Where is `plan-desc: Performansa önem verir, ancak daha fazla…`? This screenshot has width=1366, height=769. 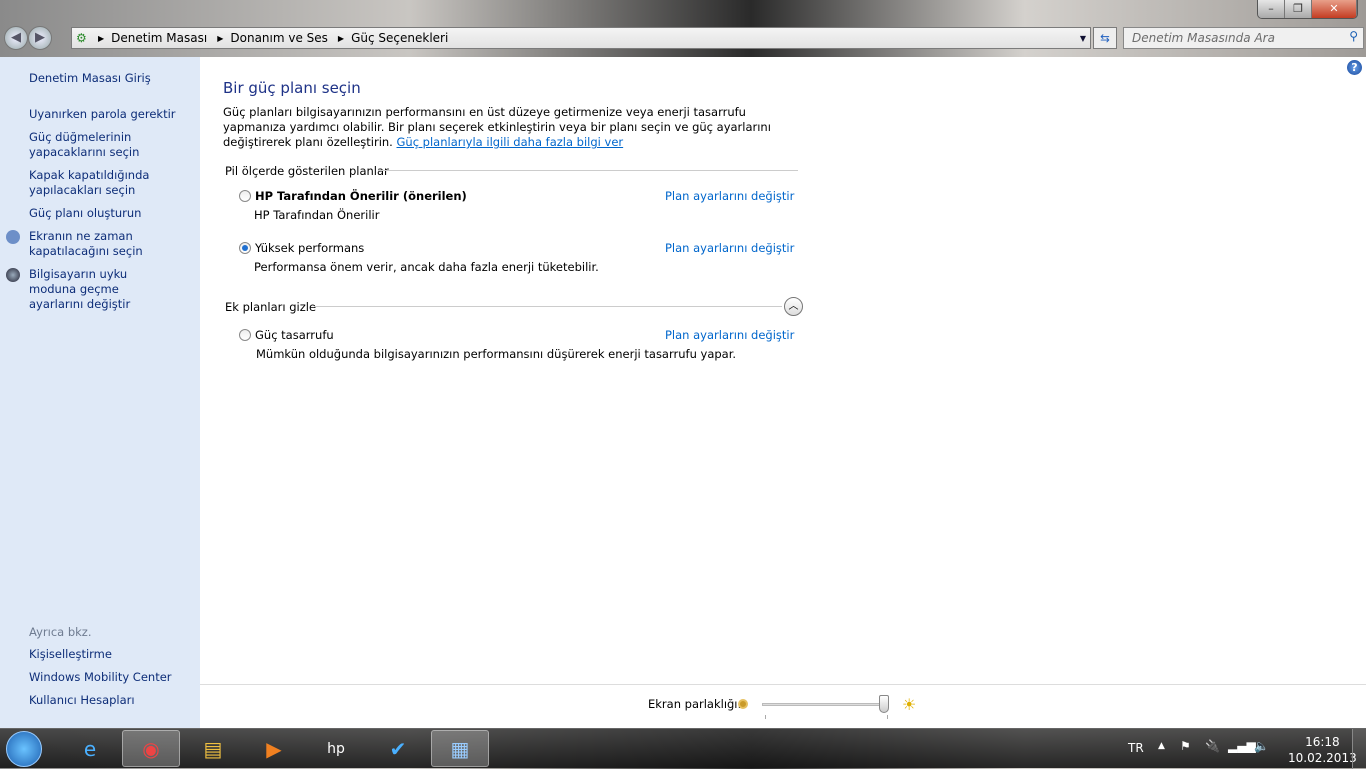
plan-desc: Performansa önem verir, ancak daha fazla… is located at coordinates (426, 267).